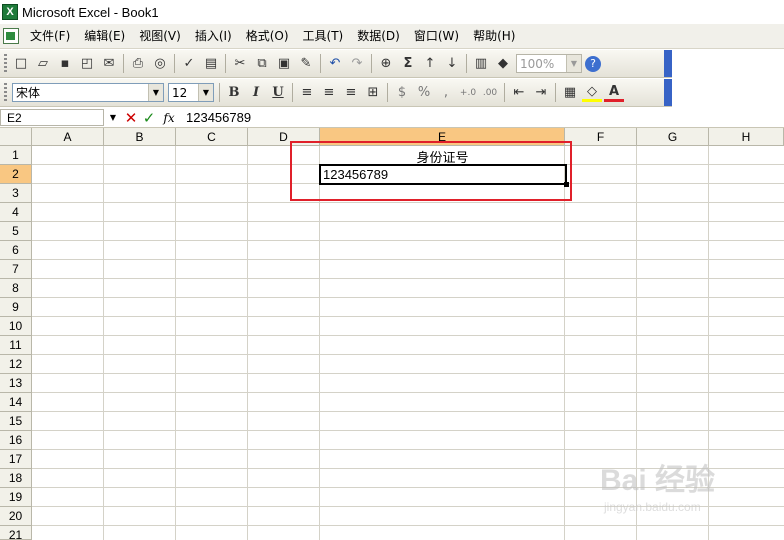  I want to click on excel-app-icon: X, so click(10, 12).